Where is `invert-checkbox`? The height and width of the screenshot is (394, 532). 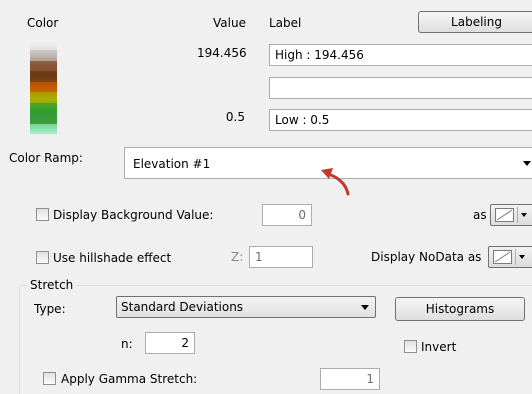
invert-checkbox is located at coordinates (410, 346).